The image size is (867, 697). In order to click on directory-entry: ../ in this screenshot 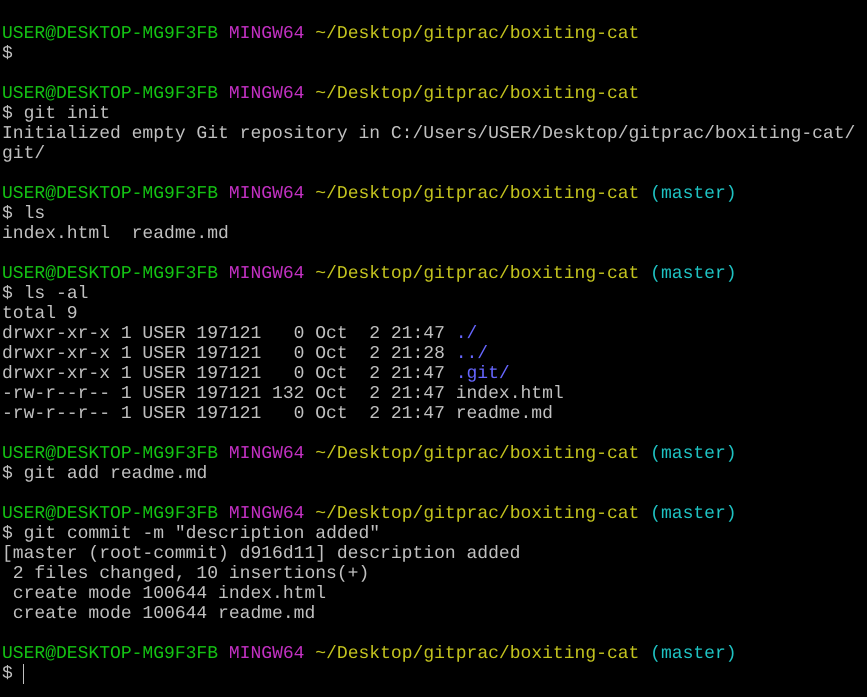, I will do `click(472, 354)`.